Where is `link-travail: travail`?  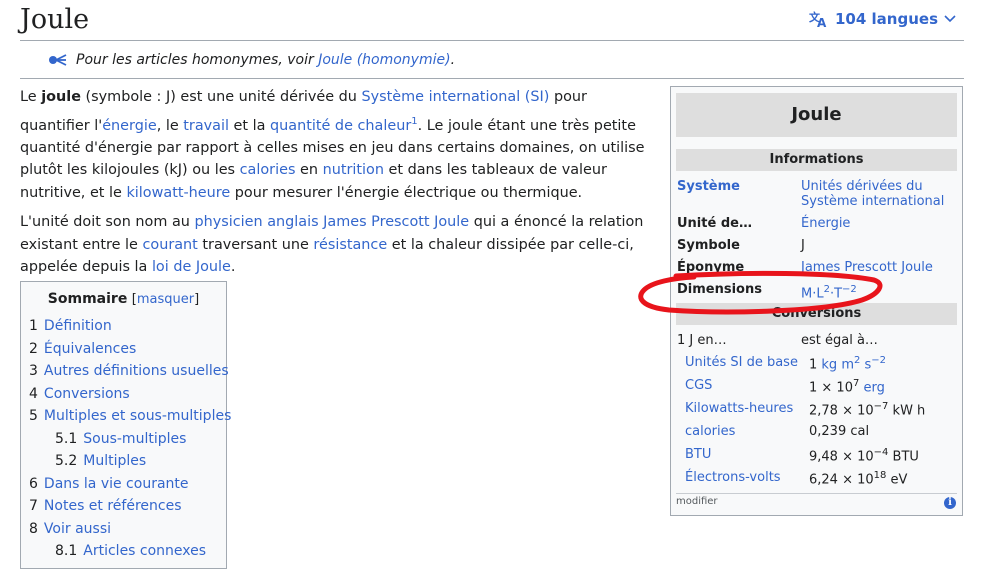 link-travail: travail is located at coordinates (206, 125).